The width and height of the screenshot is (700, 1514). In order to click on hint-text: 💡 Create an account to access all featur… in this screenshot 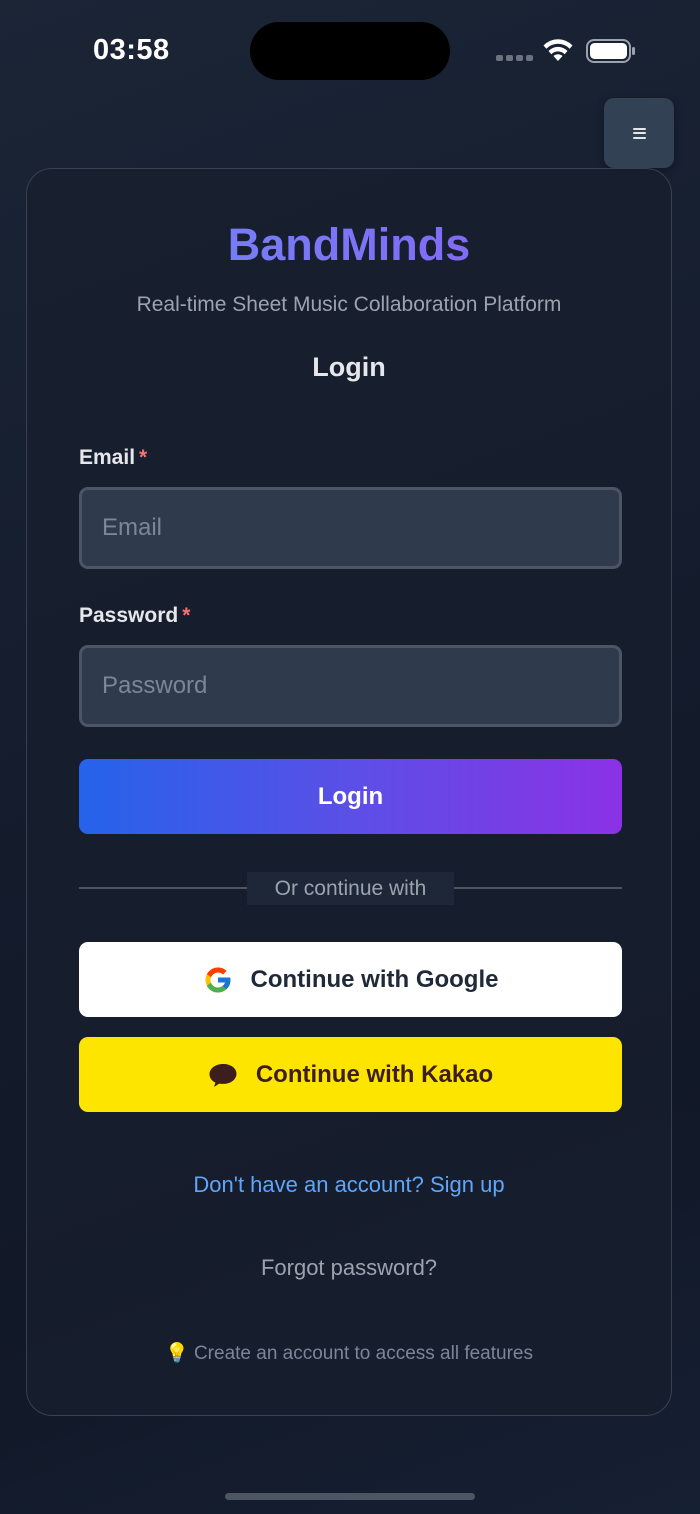, I will do `click(349, 1353)`.